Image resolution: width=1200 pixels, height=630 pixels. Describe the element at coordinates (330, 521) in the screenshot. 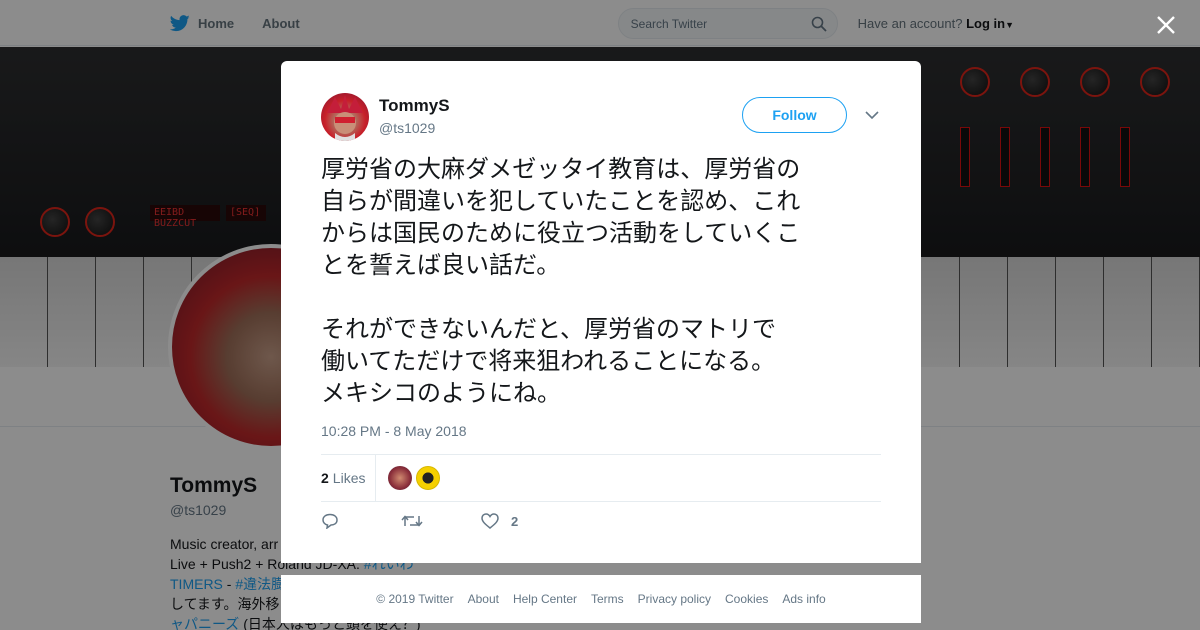

I see `reply-icon` at that location.